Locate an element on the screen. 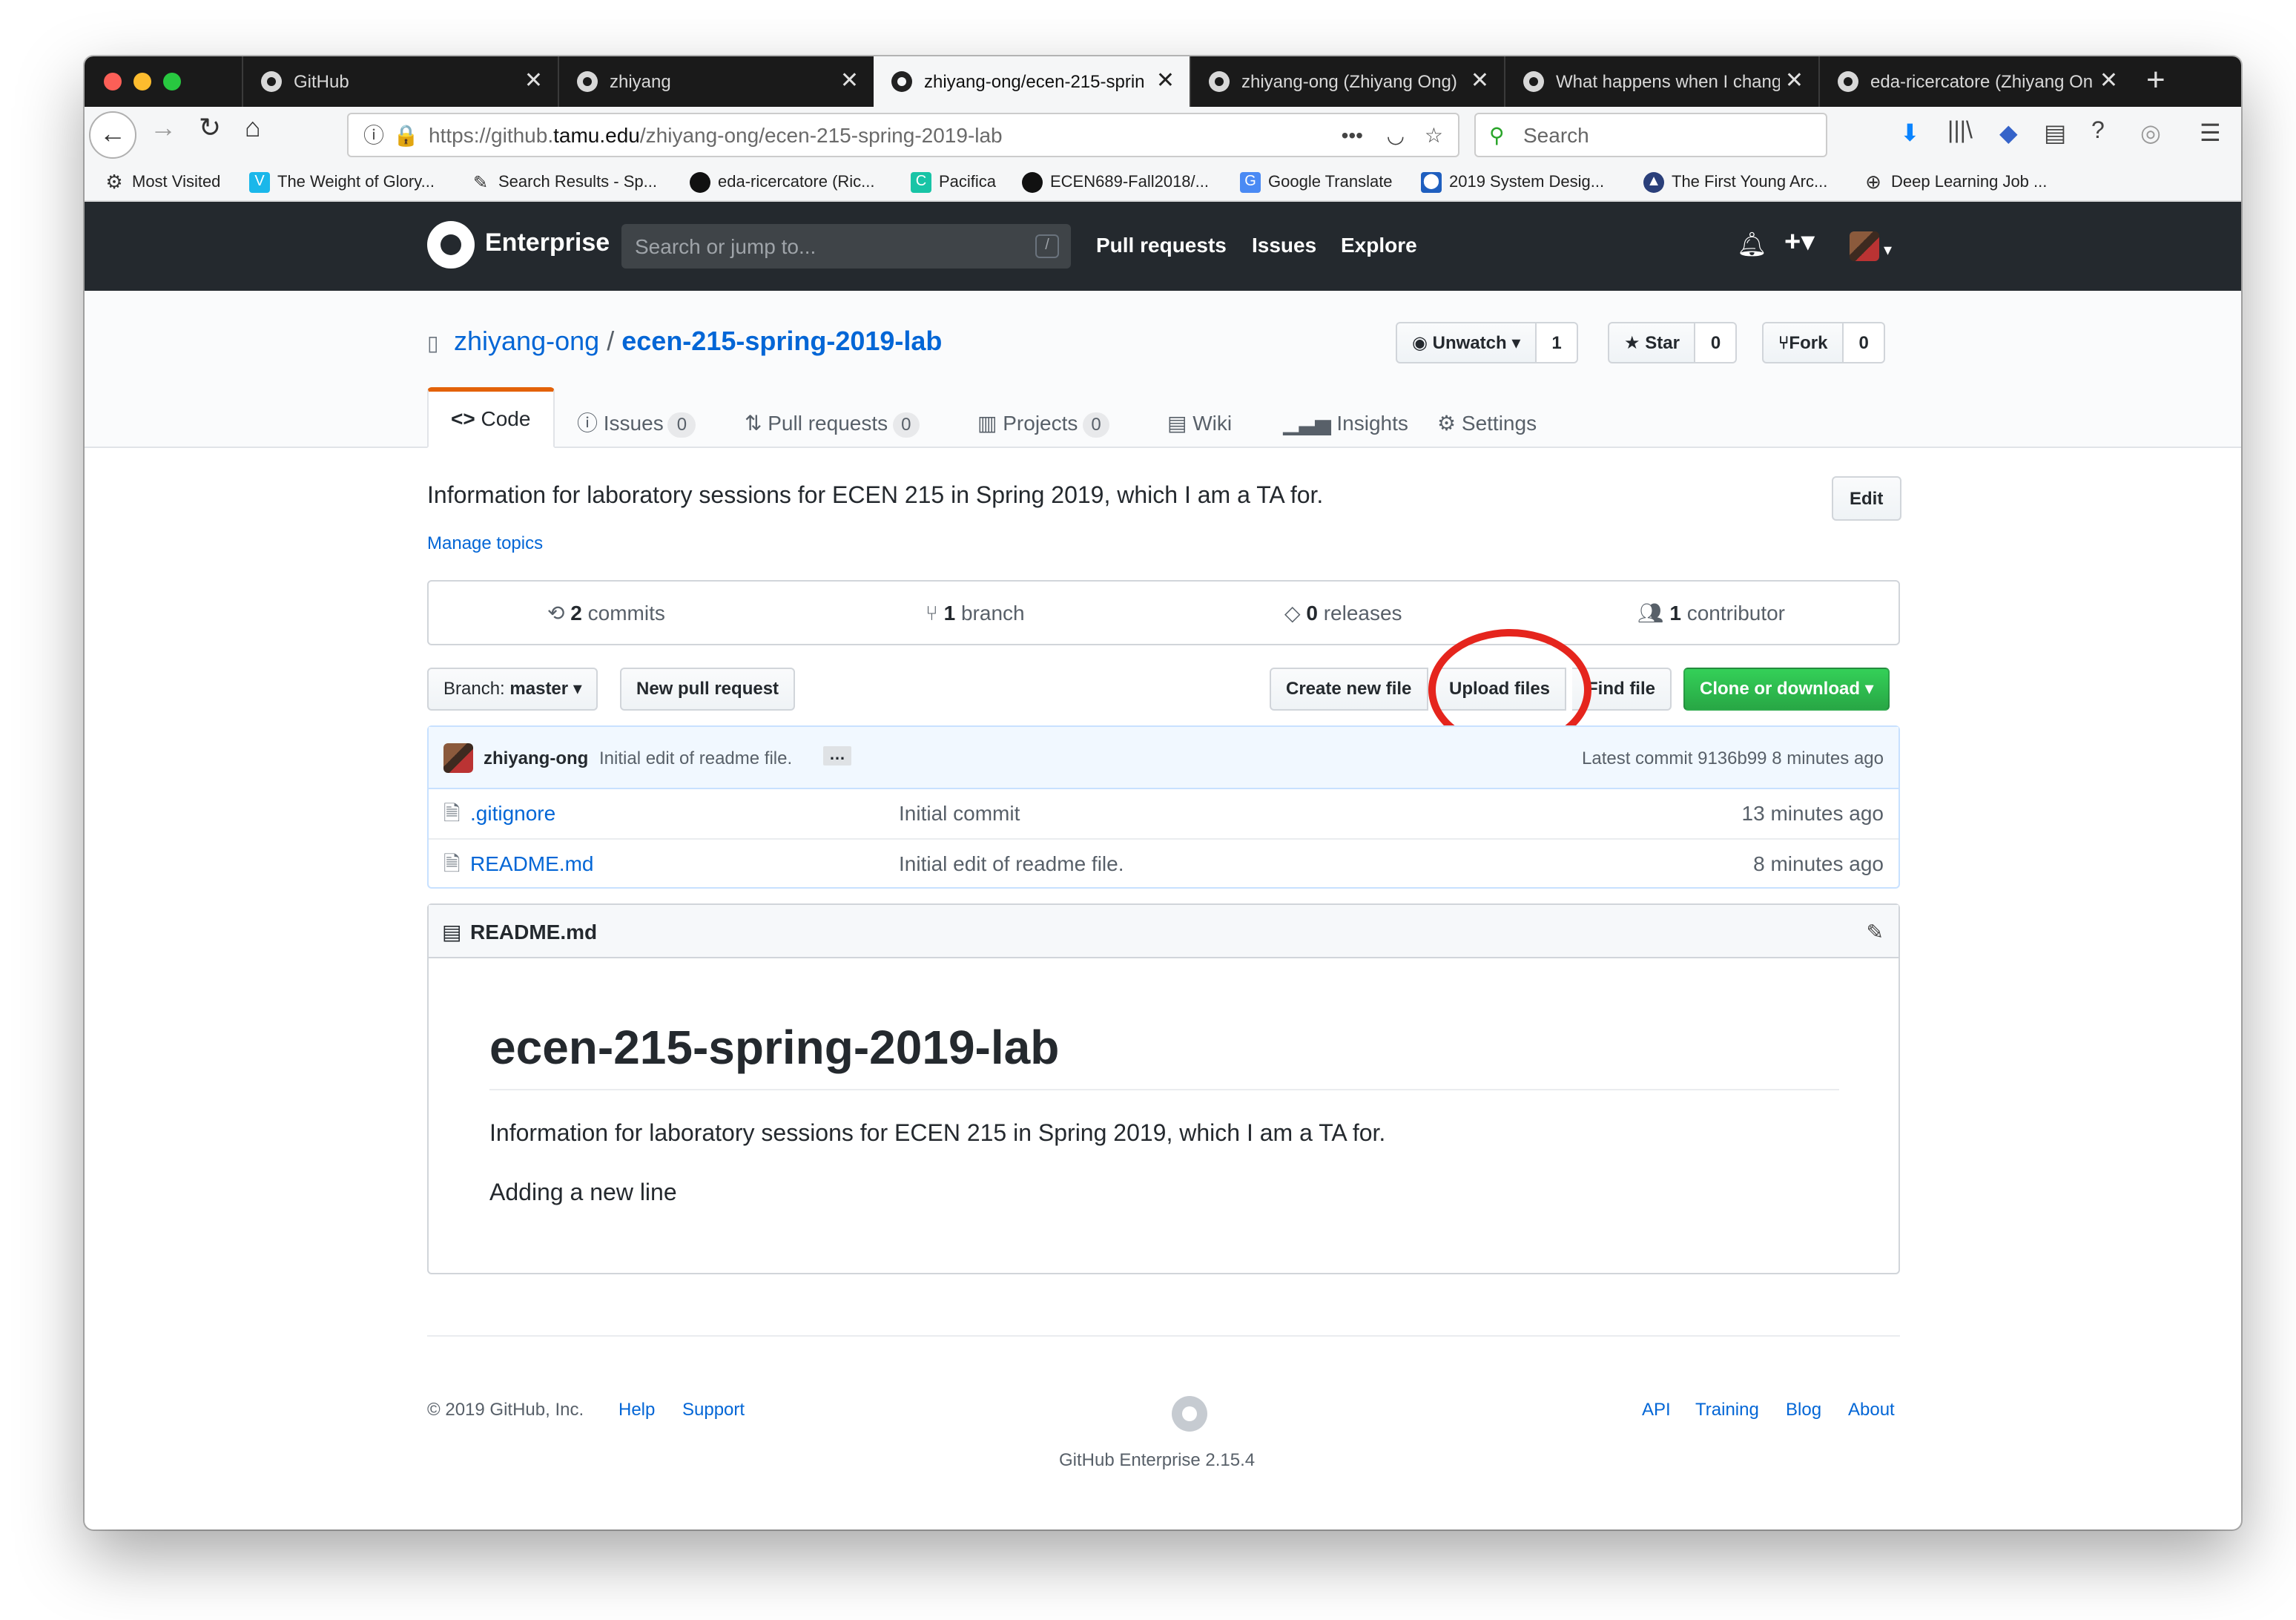 The width and height of the screenshot is (2296, 1620). tab-code: <> Code is located at coordinates (491, 417).